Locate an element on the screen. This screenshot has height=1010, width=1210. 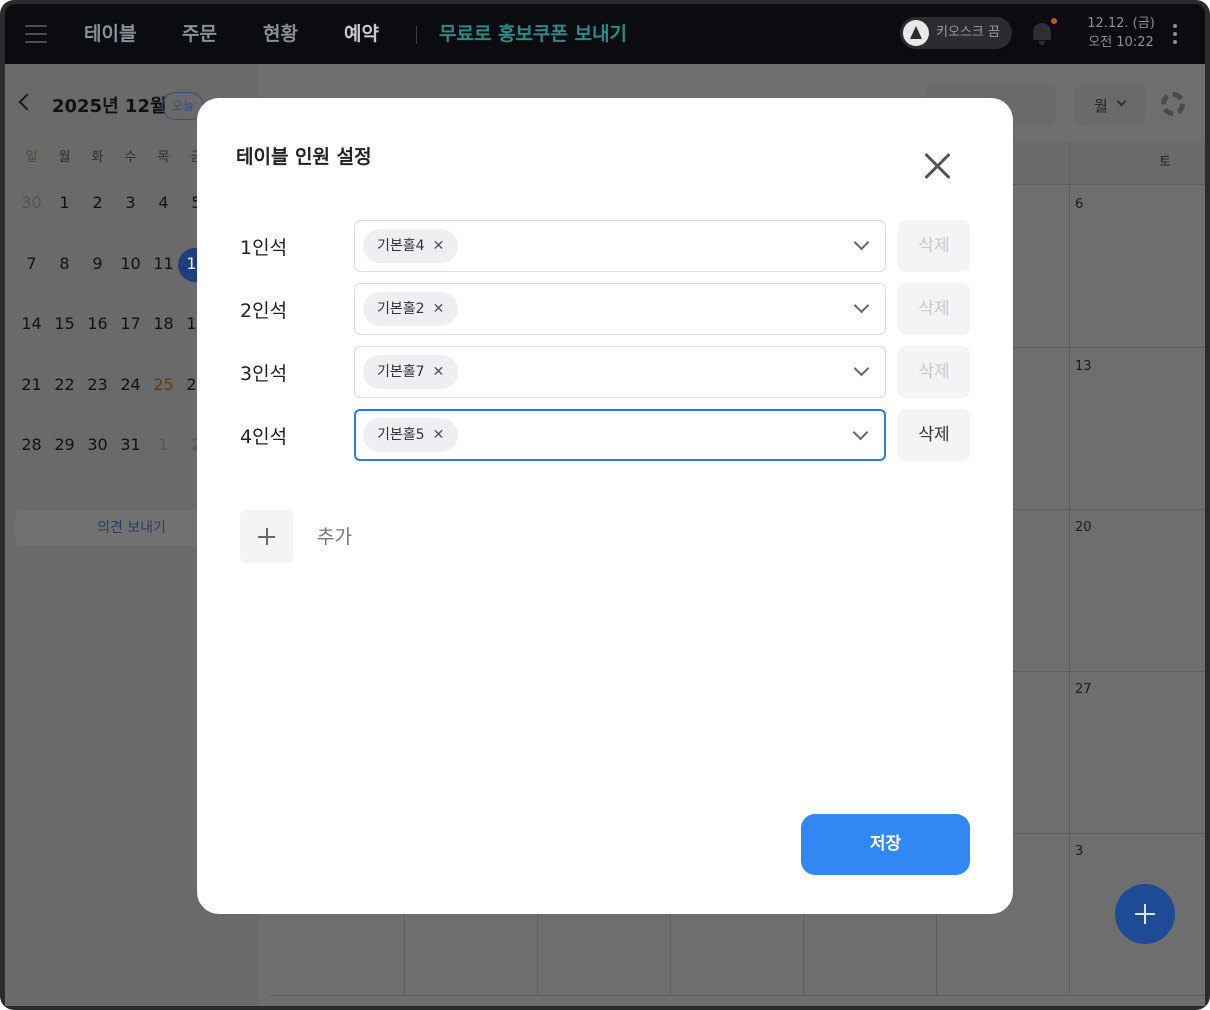
calendar-cell-day: 13 is located at coordinates (1083, 366).